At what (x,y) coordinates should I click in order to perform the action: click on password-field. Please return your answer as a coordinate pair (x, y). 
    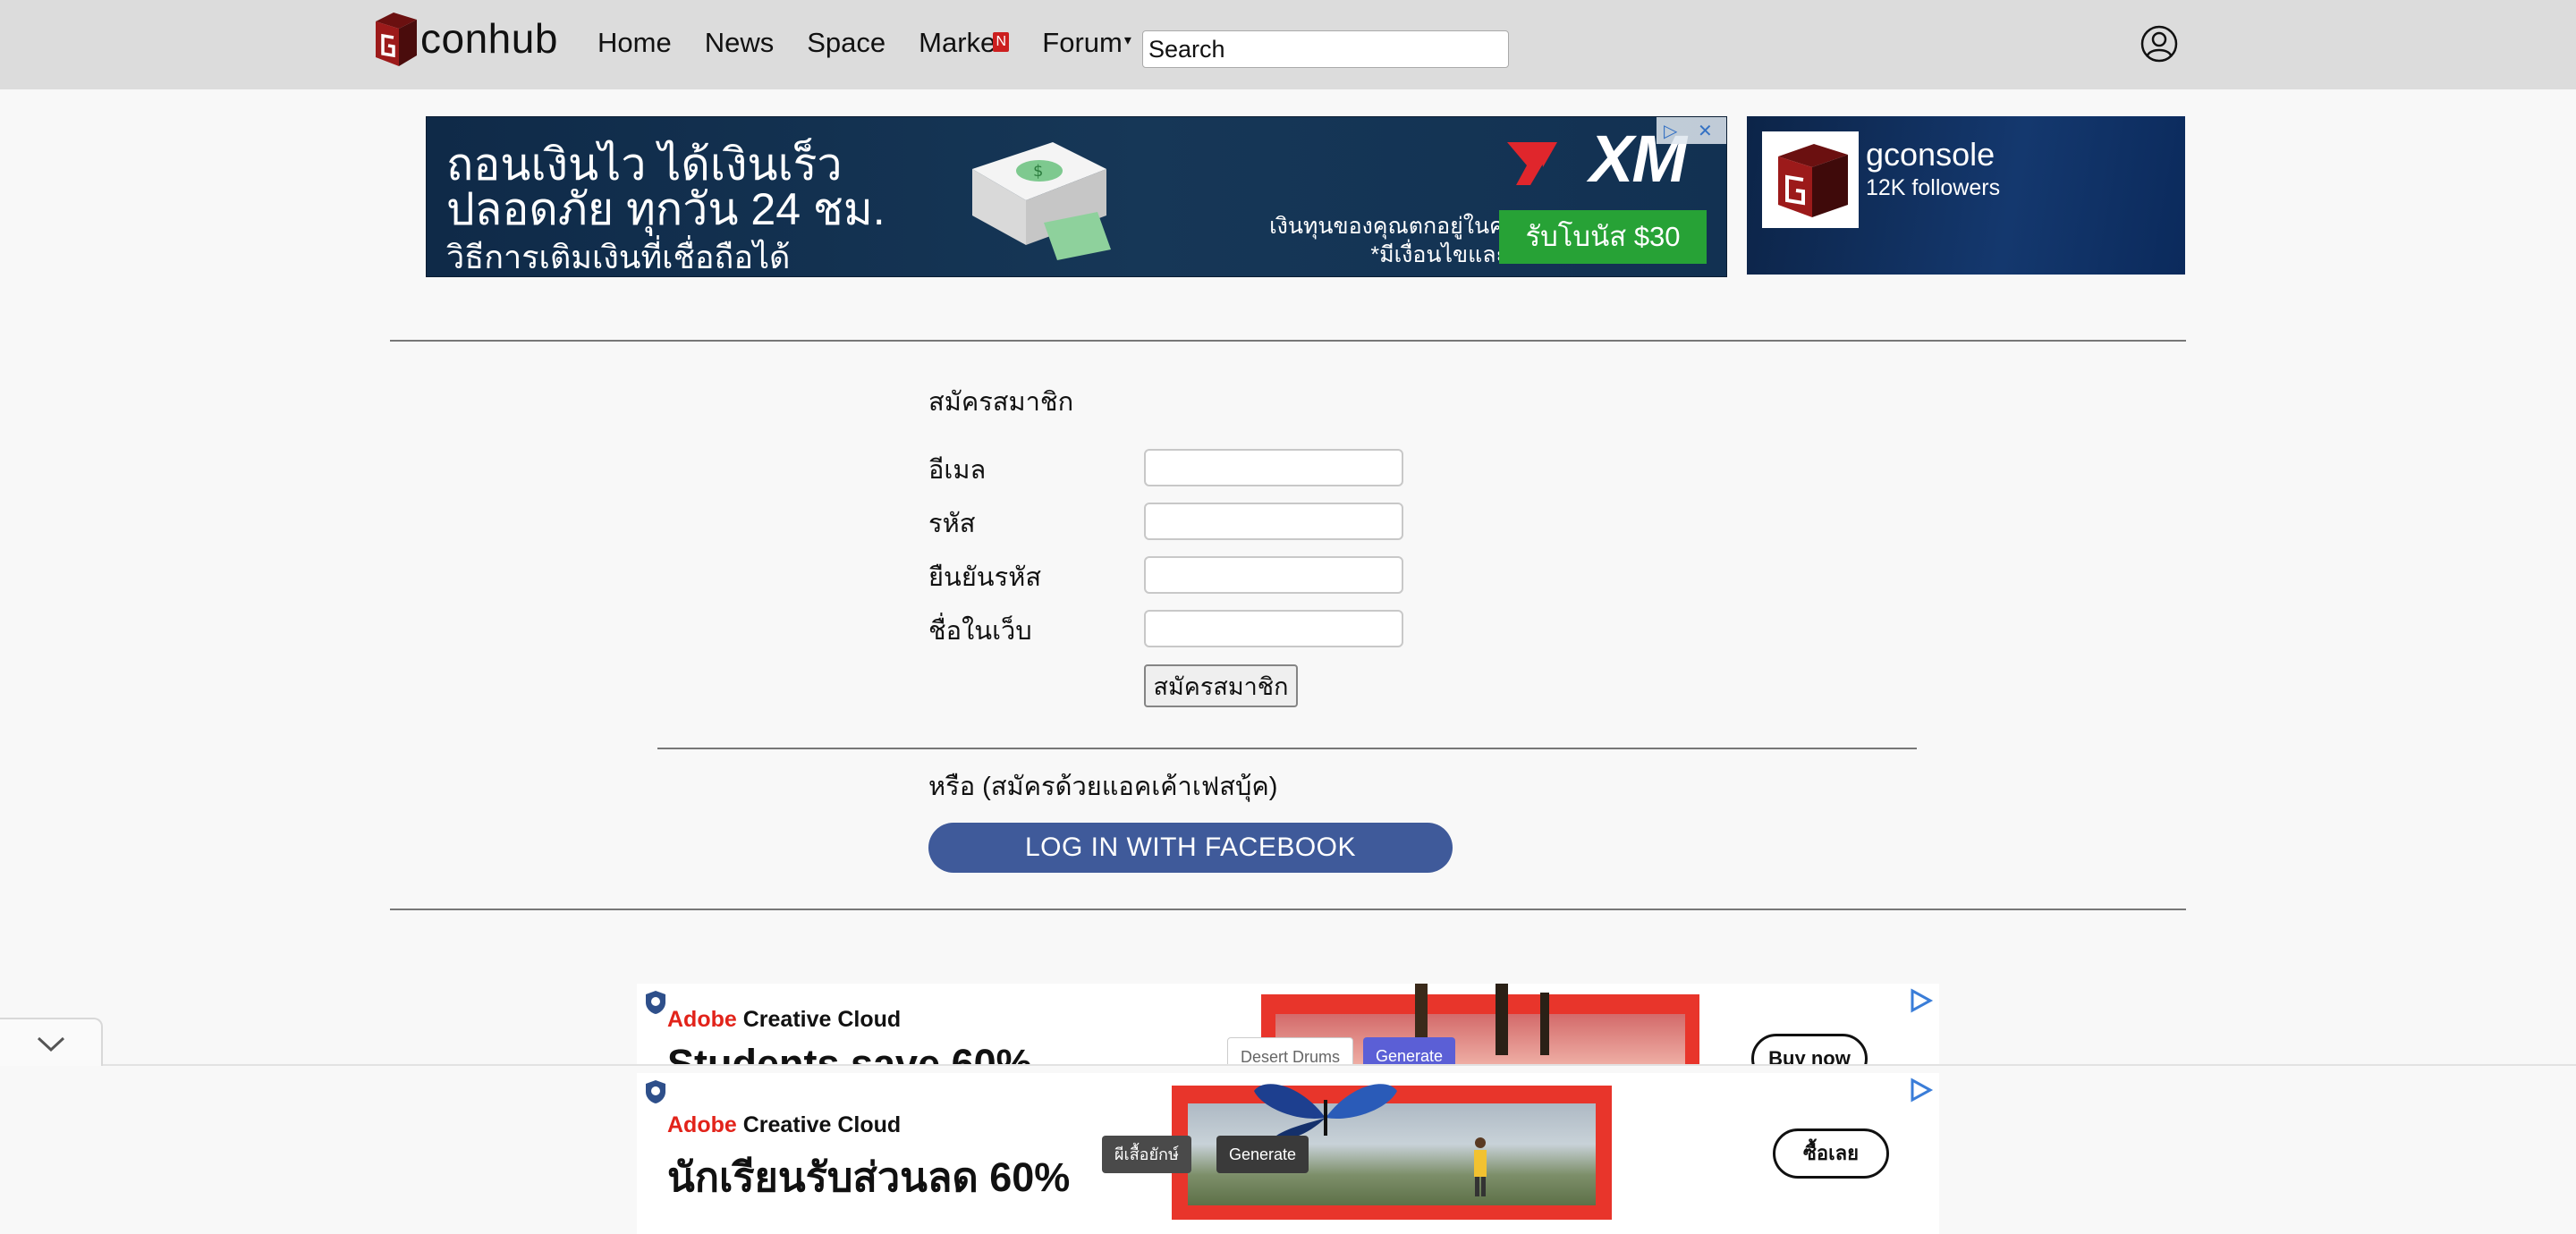
    Looking at the image, I should click on (1273, 521).